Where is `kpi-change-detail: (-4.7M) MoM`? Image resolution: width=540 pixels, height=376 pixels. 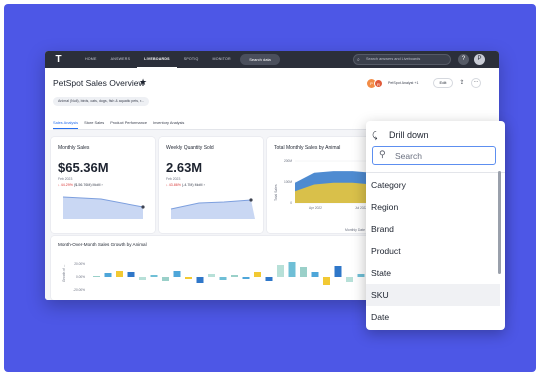
kpi-change-detail: (-4.7M) MoM is located at coordinates (192, 185).